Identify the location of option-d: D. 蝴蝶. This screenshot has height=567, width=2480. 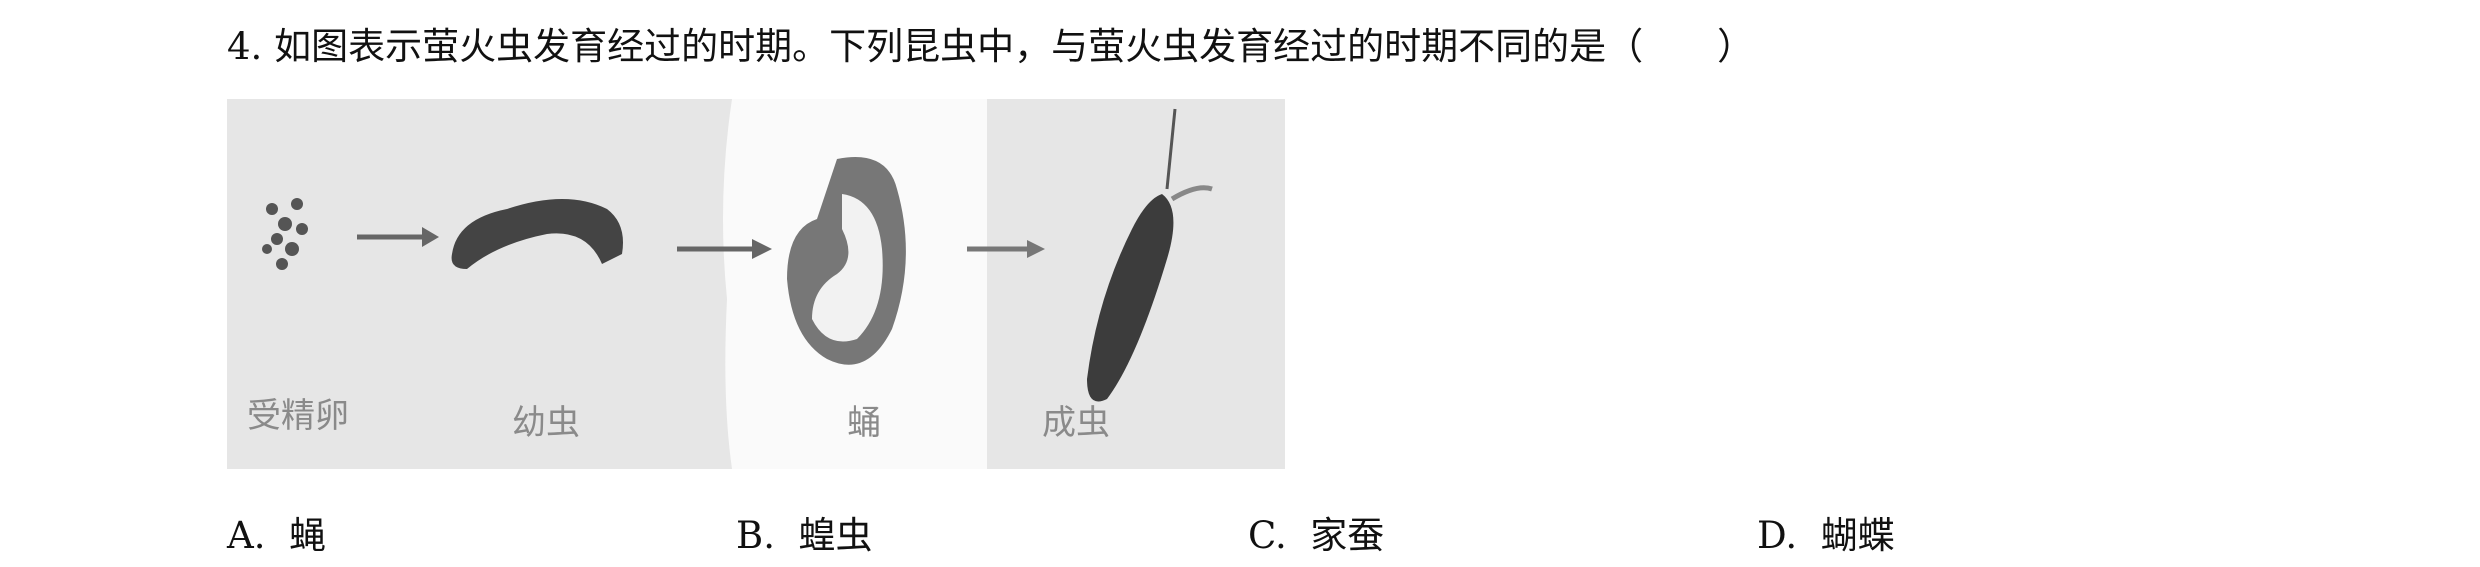
(1826, 532).